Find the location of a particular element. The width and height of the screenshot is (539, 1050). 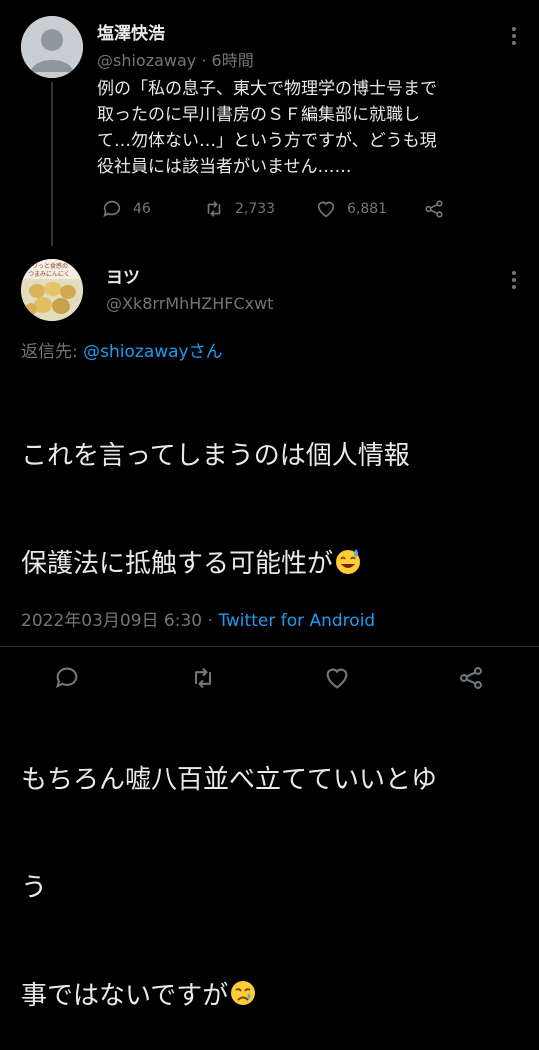

divider is located at coordinates (269, 646).